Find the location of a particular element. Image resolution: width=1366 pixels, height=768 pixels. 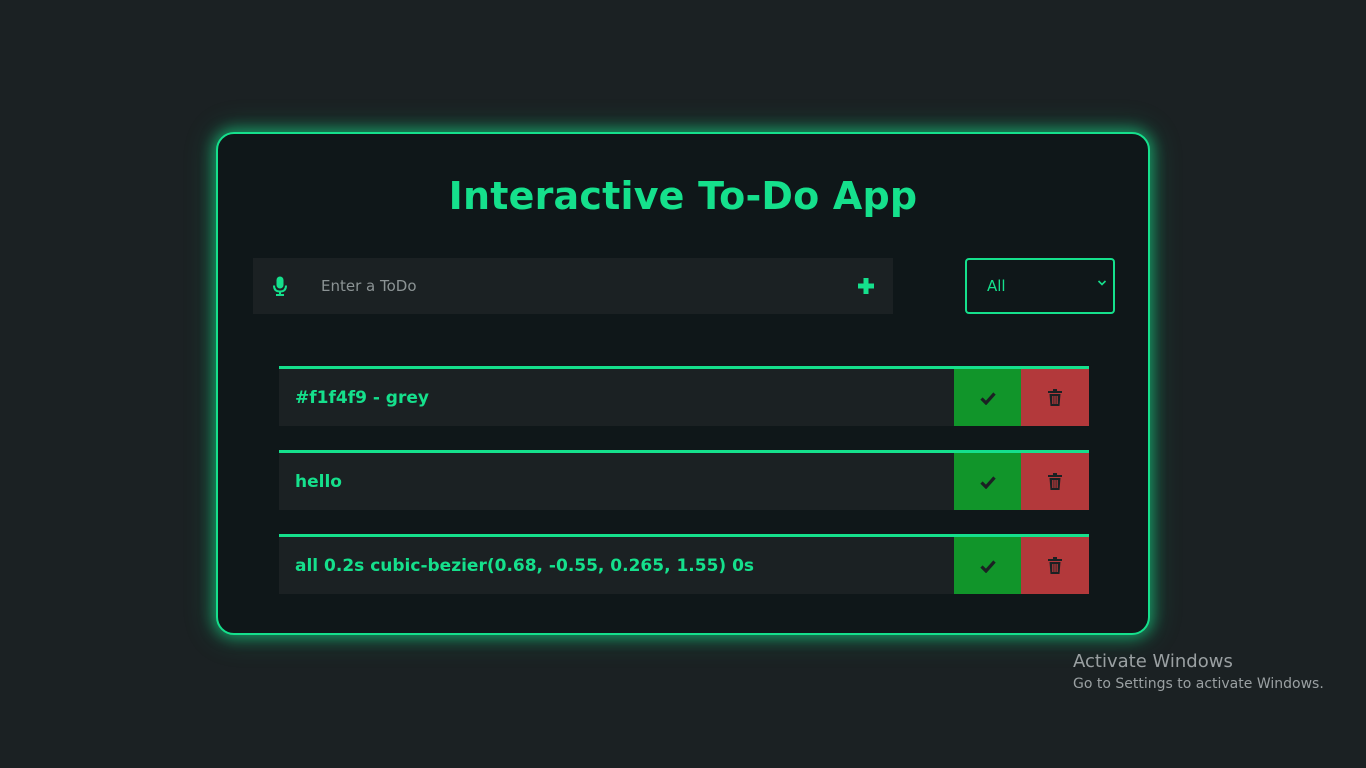

watermark-subtitle: Go to Settings to activate Windows. is located at coordinates (1198, 684).